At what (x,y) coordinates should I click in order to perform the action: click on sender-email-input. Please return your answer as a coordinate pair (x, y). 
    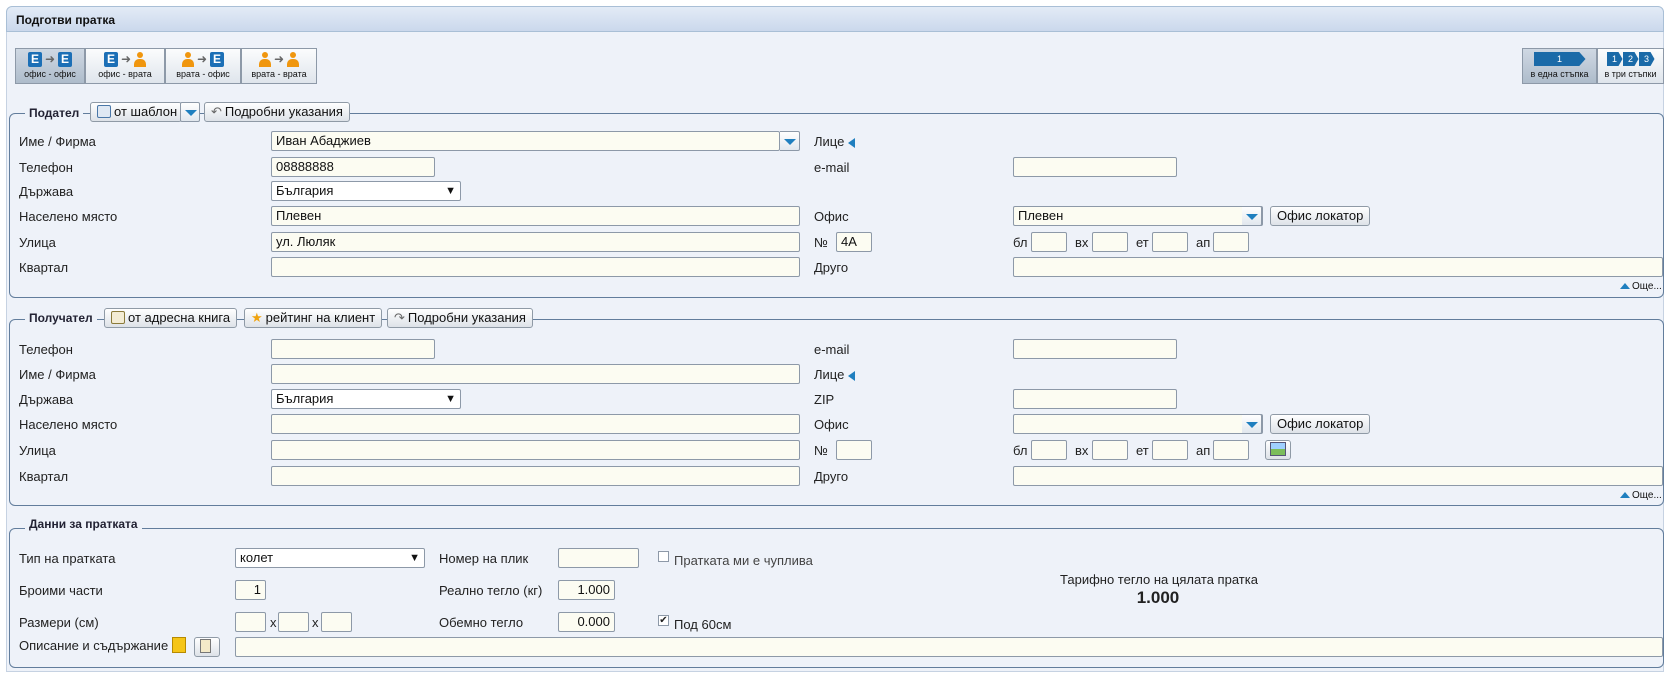
    Looking at the image, I should click on (1095, 167).